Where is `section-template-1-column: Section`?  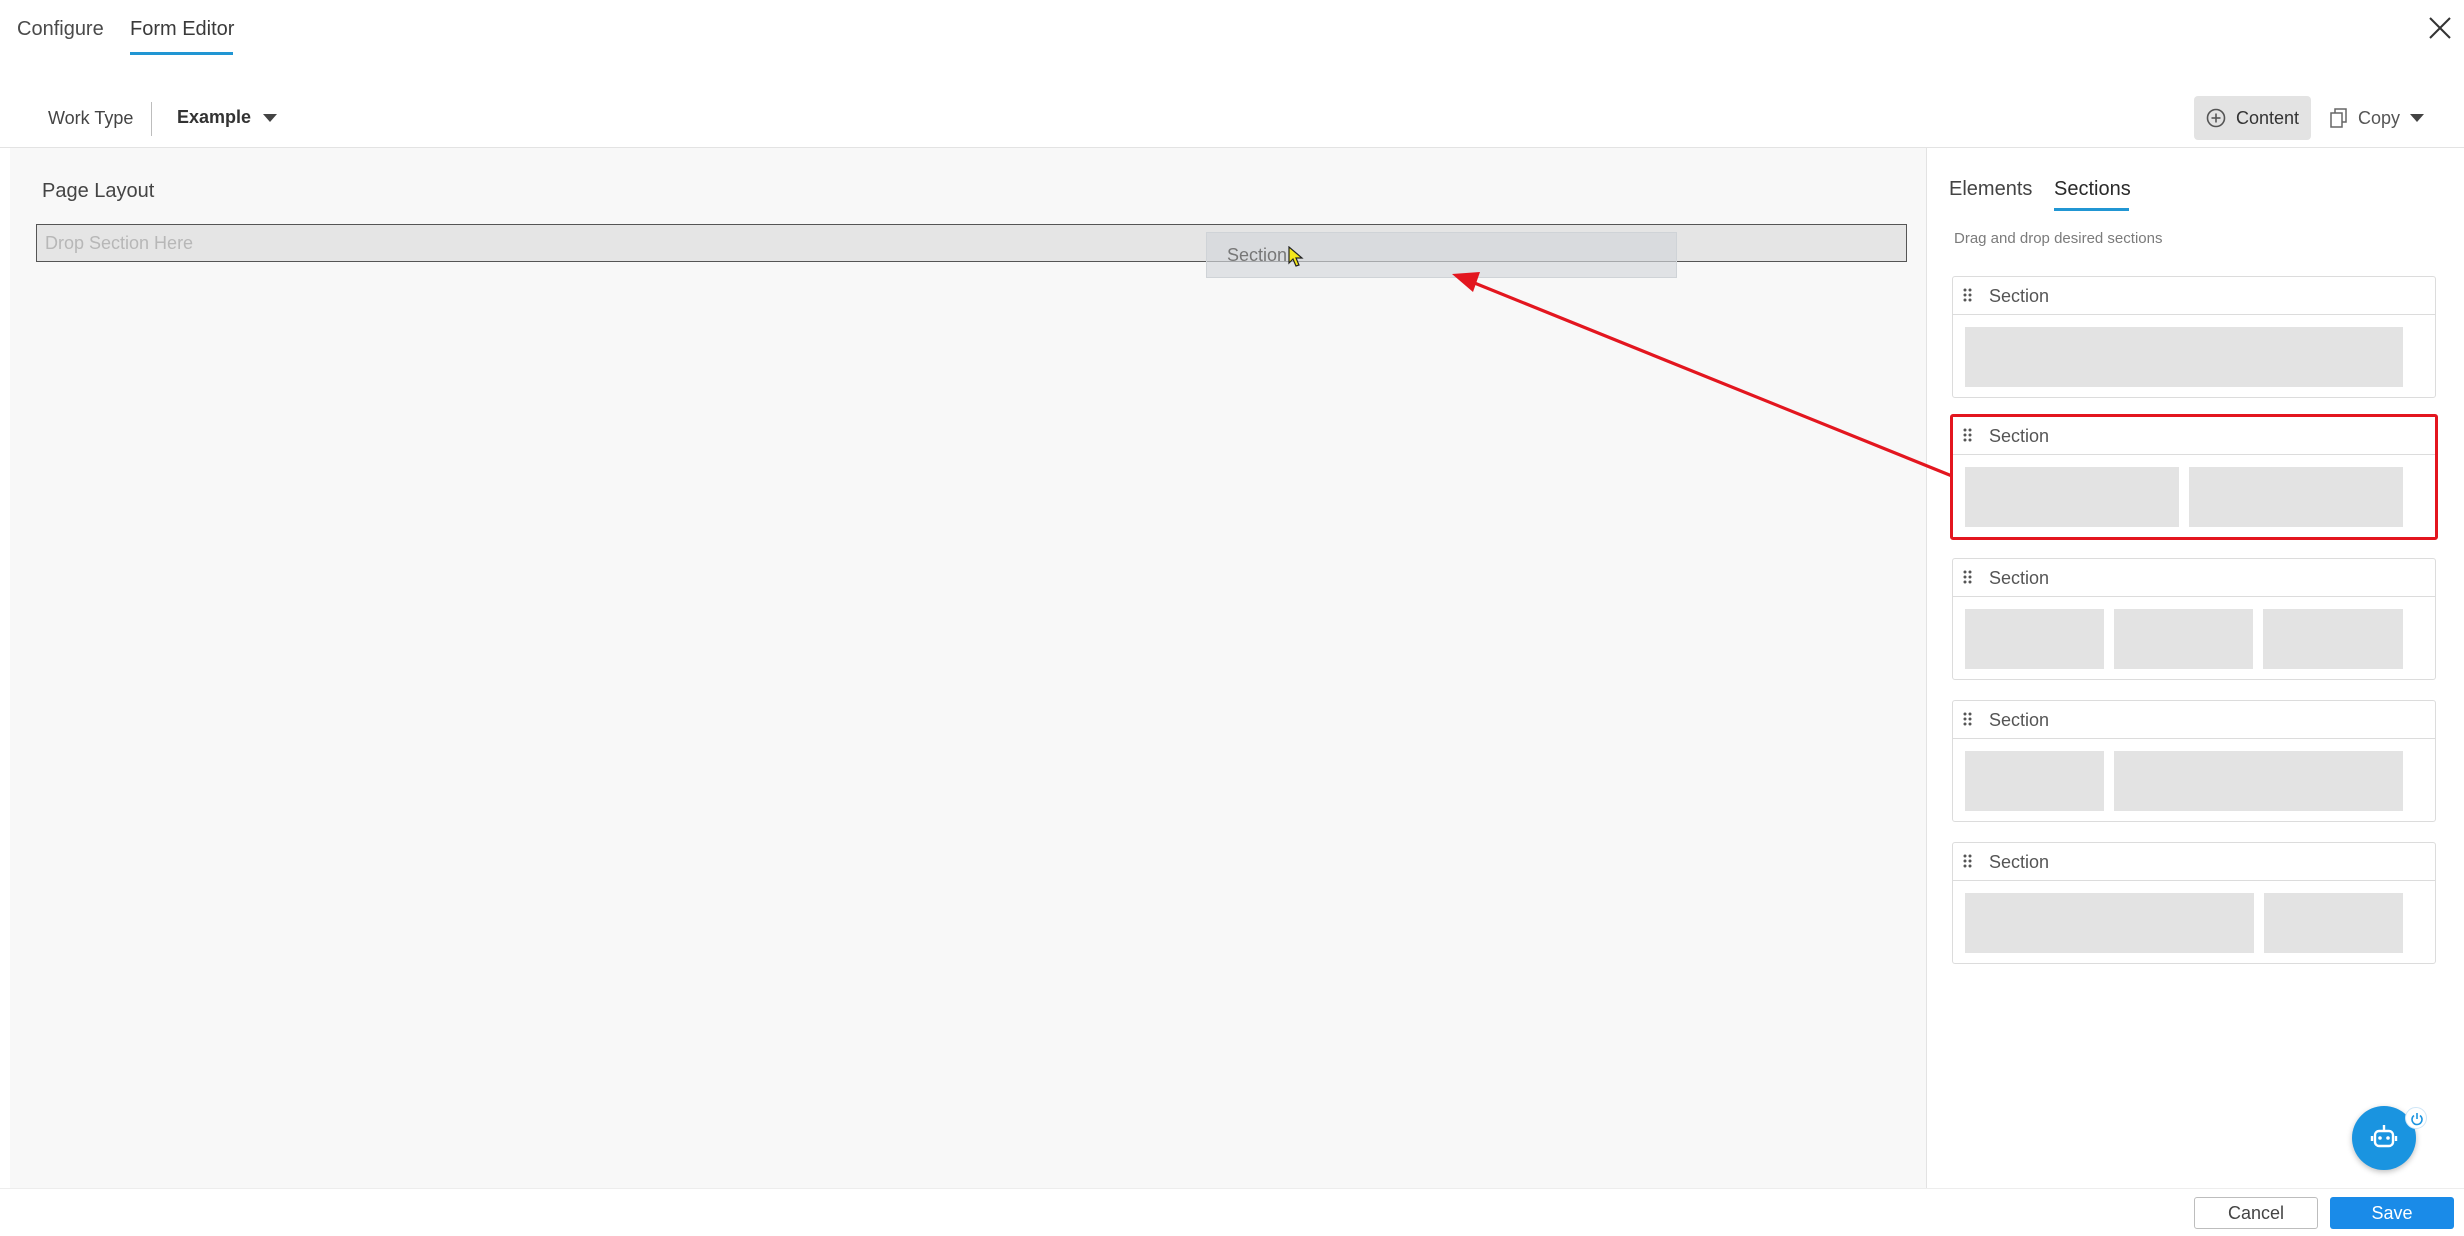
section-template-1-column: Section is located at coordinates (2194, 337).